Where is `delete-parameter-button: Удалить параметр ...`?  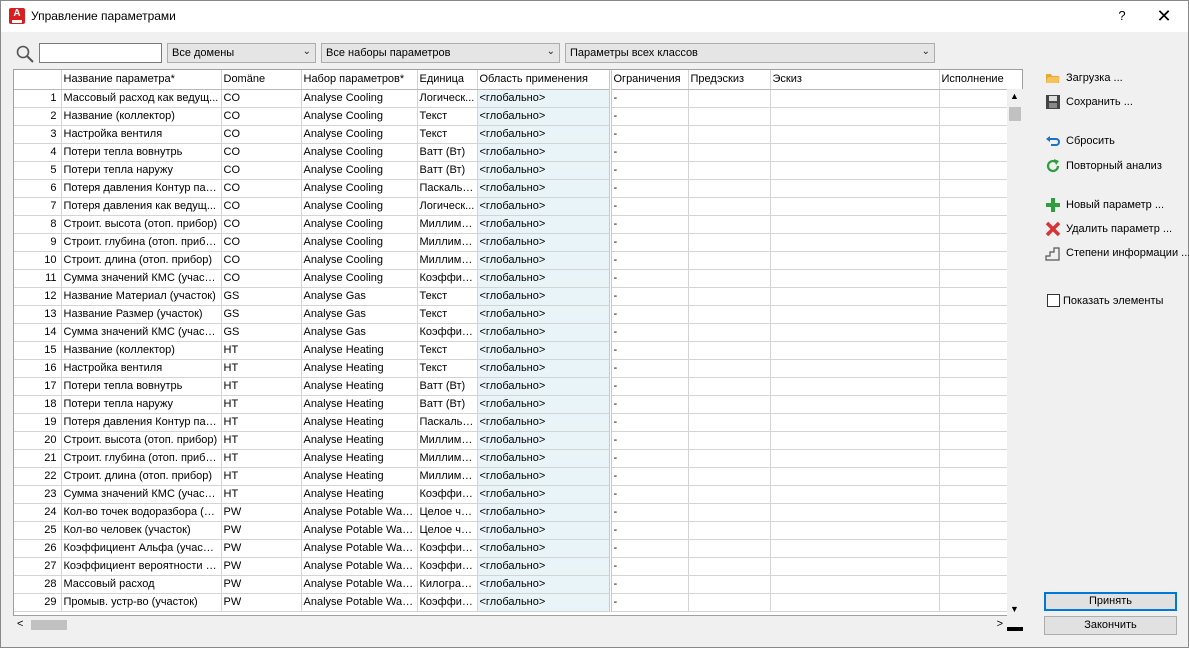 delete-parameter-button: Удалить параметр ... is located at coordinates (1108, 229).